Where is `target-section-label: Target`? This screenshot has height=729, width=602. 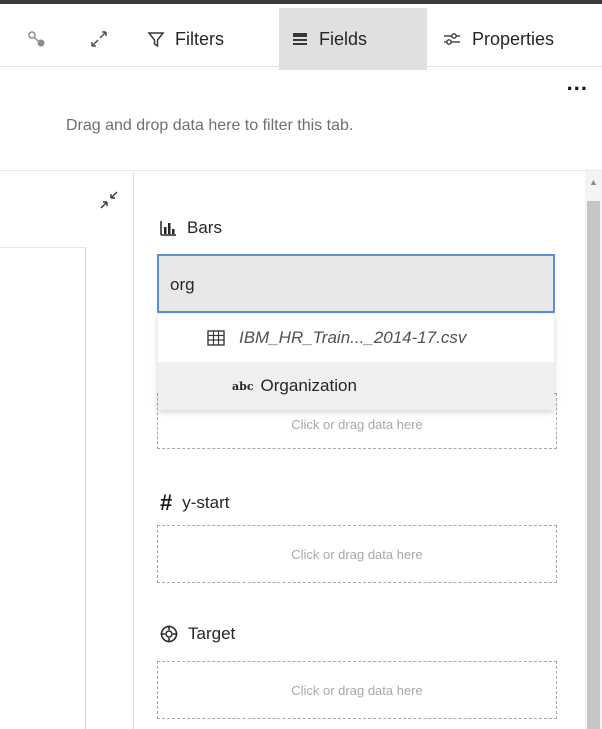
target-section-label: Target is located at coordinates (197, 634).